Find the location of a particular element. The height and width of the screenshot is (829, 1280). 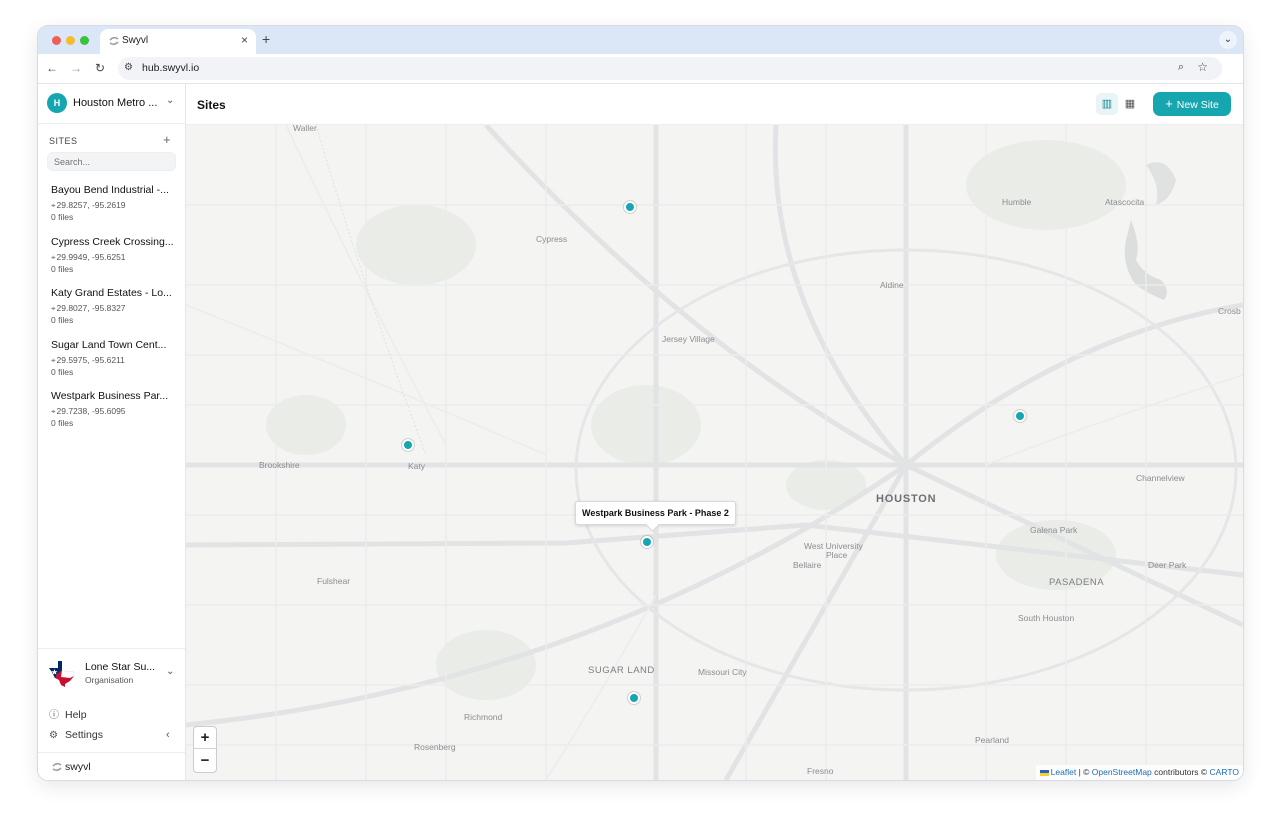

browser-tab: Swyvl × is located at coordinates (178, 41).